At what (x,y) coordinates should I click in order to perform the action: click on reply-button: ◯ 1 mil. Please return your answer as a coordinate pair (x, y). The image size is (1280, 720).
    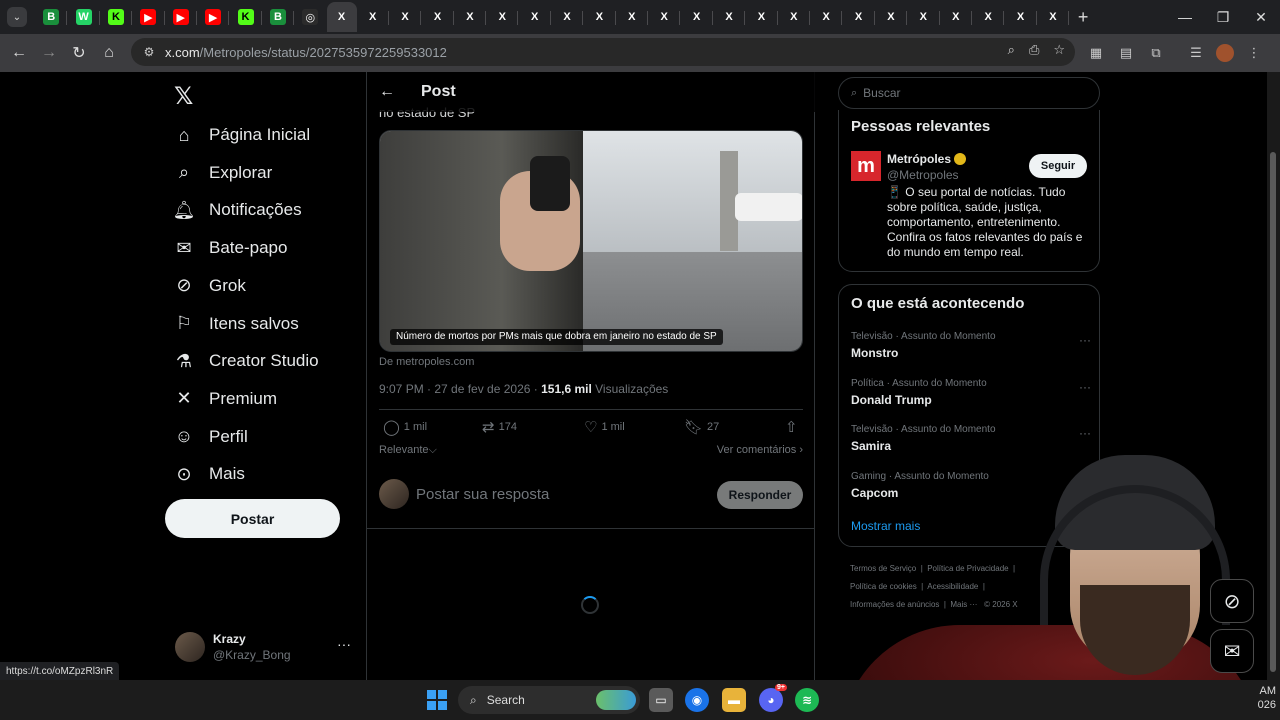
    Looking at the image, I should click on (405, 427).